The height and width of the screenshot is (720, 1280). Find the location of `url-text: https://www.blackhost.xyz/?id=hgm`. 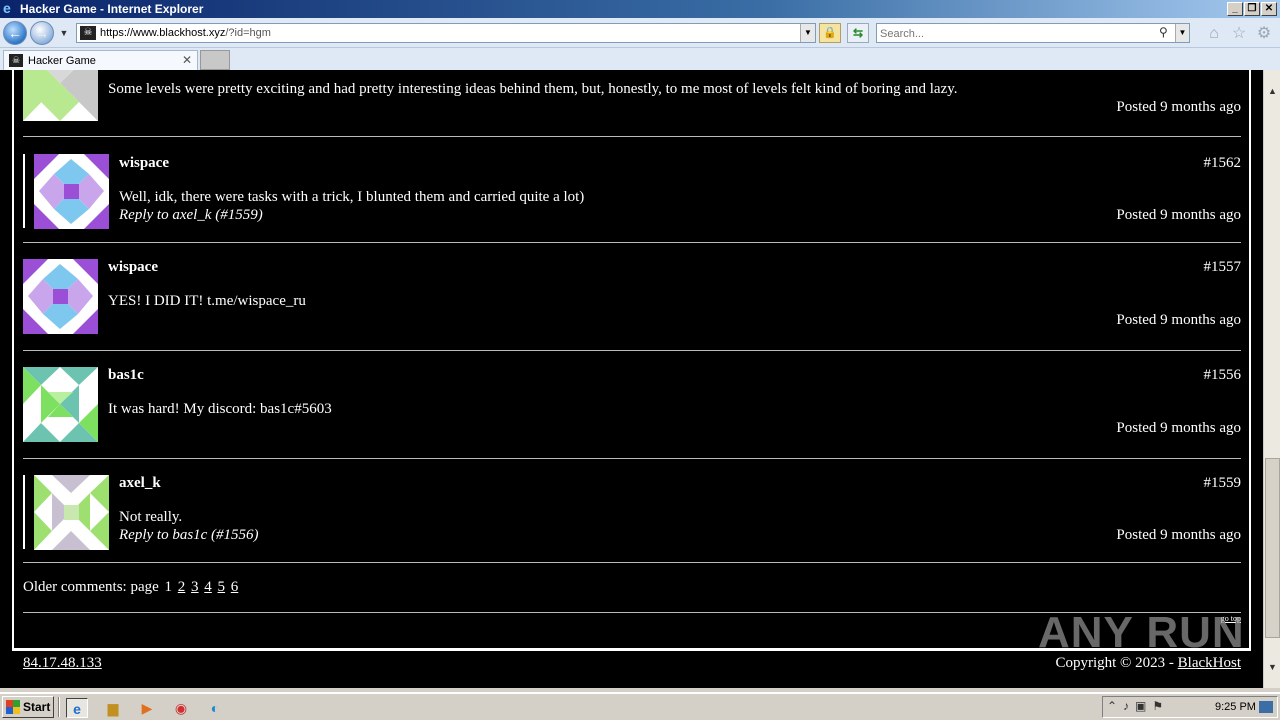

url-text: https://www.blackhost.xyz/?id=hgm is located at coordinates (185, 33).